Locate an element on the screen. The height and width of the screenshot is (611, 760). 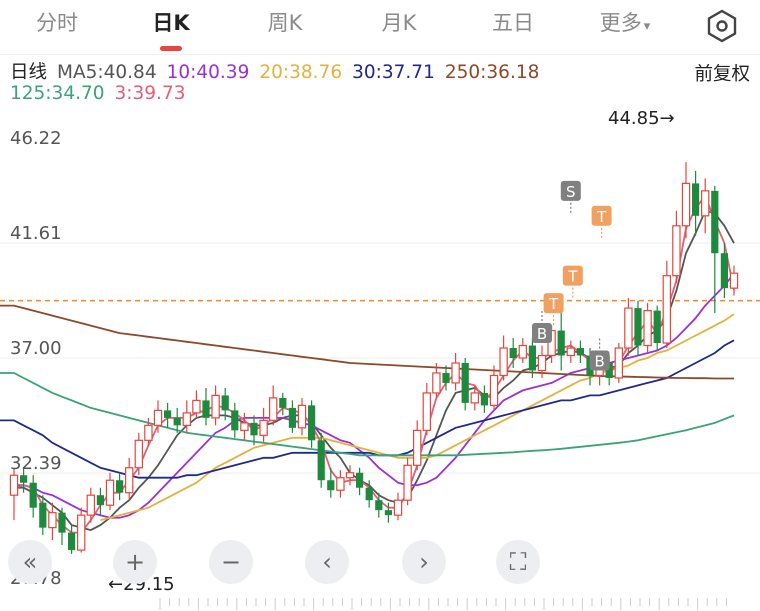
y-tick-label: 46.22 is located at coordinates (36, 138).